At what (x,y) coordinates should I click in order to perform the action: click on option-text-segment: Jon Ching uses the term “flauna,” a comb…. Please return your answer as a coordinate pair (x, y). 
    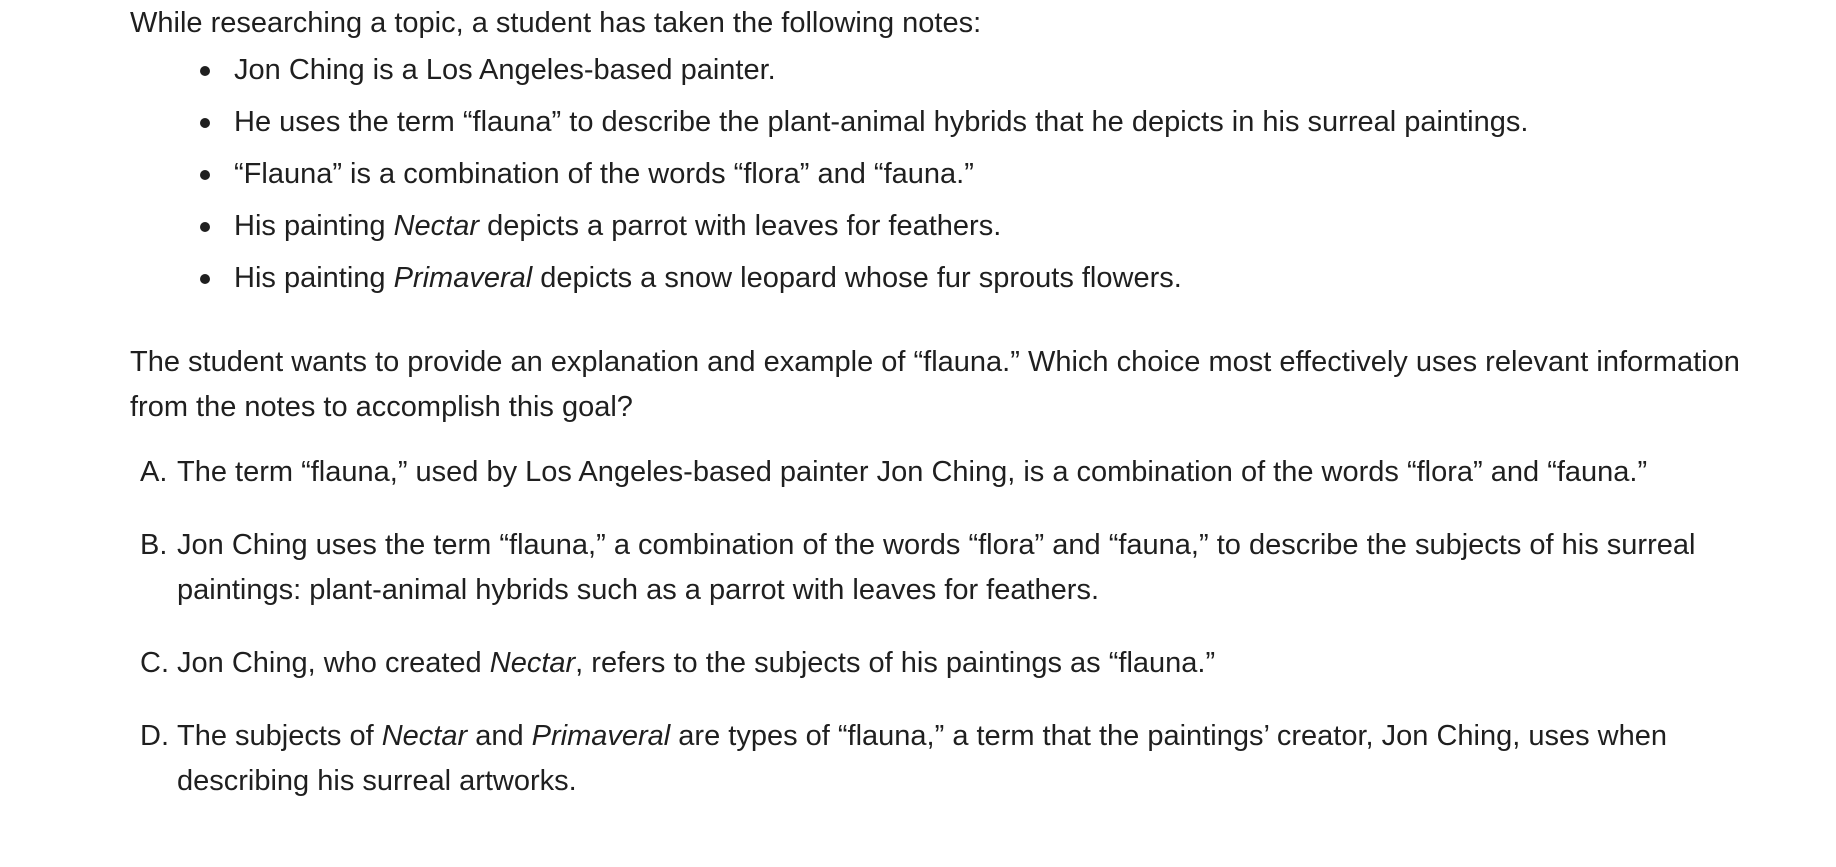
    Looking at the image, I should click on (936, 567).